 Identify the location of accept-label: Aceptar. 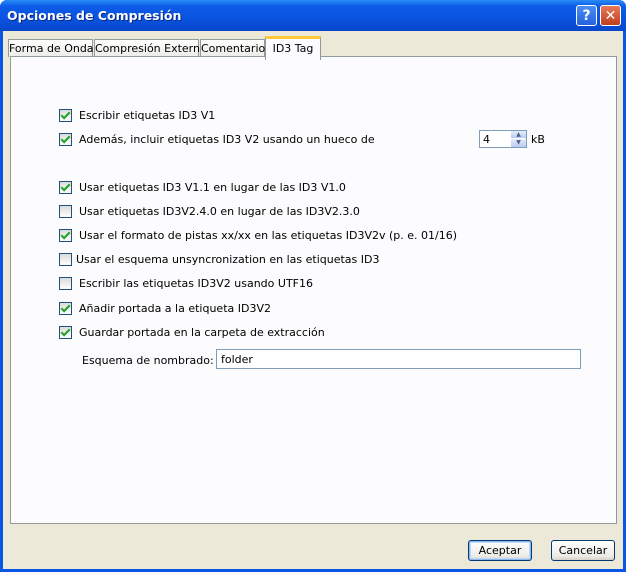
(500, 550).